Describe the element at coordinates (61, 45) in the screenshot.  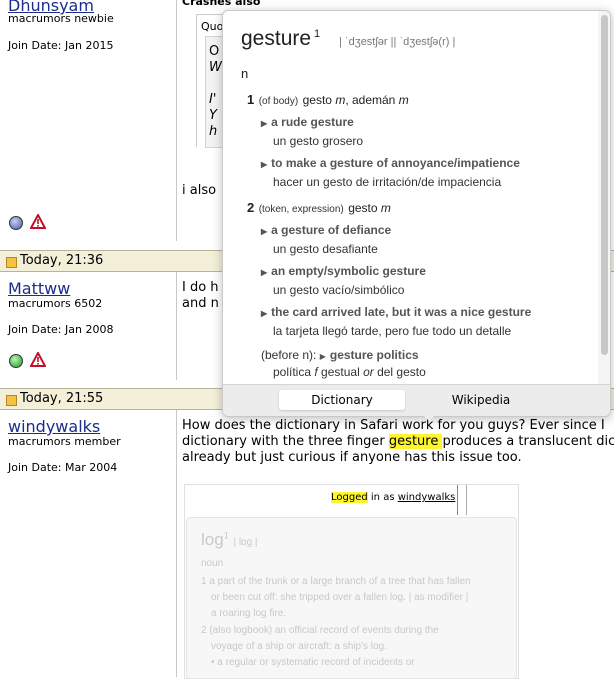
I see `join-date: Join Date: Jan 2015` at that location.